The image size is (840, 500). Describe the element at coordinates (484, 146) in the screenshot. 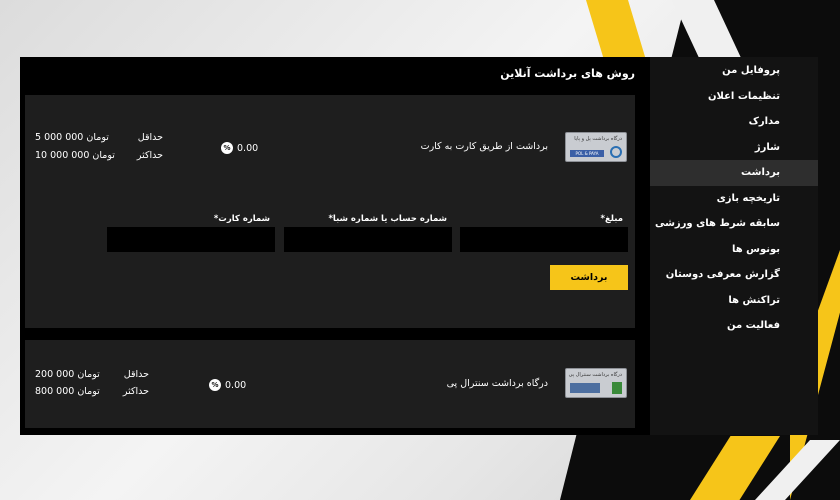

I see `method-name: برداشت از طریق کارت به کارت` at that location.